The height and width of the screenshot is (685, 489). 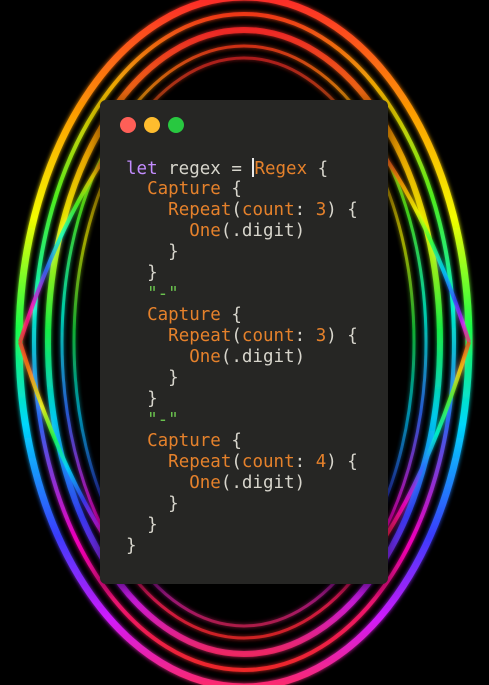 I want to click on minimize-dot, so click(x=152, y=125).